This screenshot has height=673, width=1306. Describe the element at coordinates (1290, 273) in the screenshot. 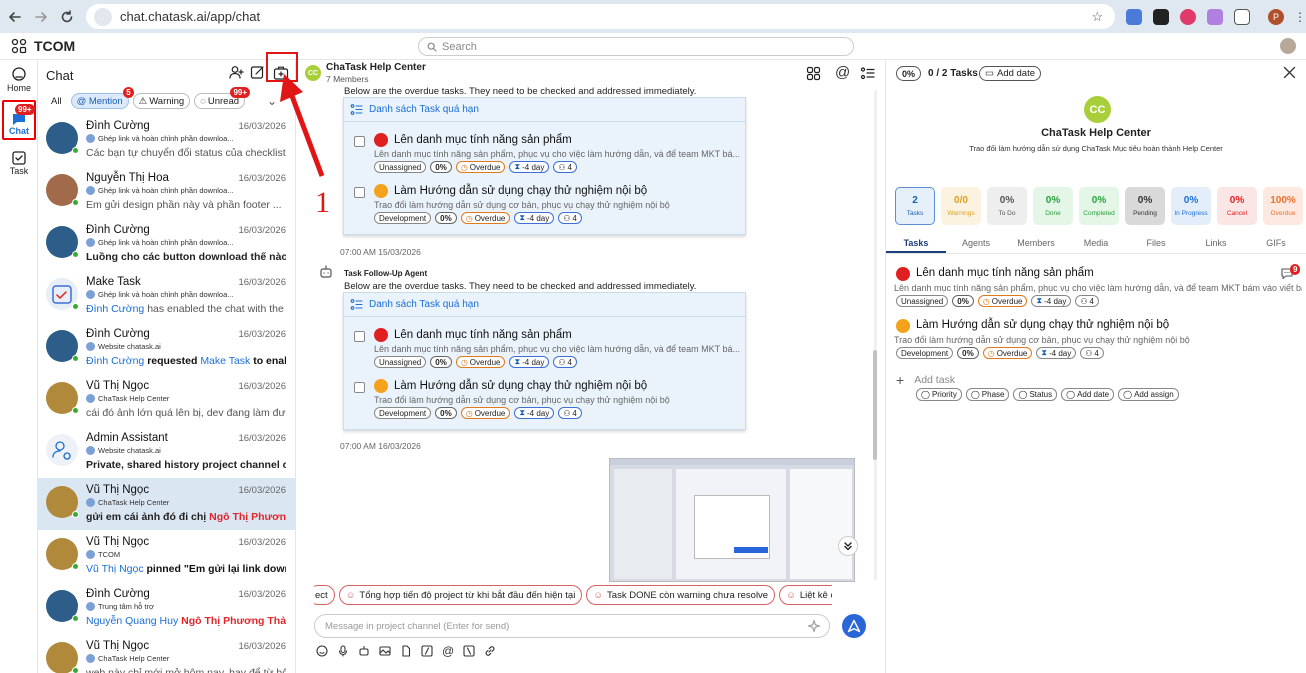

I see `comment-icon: 9` at that location.